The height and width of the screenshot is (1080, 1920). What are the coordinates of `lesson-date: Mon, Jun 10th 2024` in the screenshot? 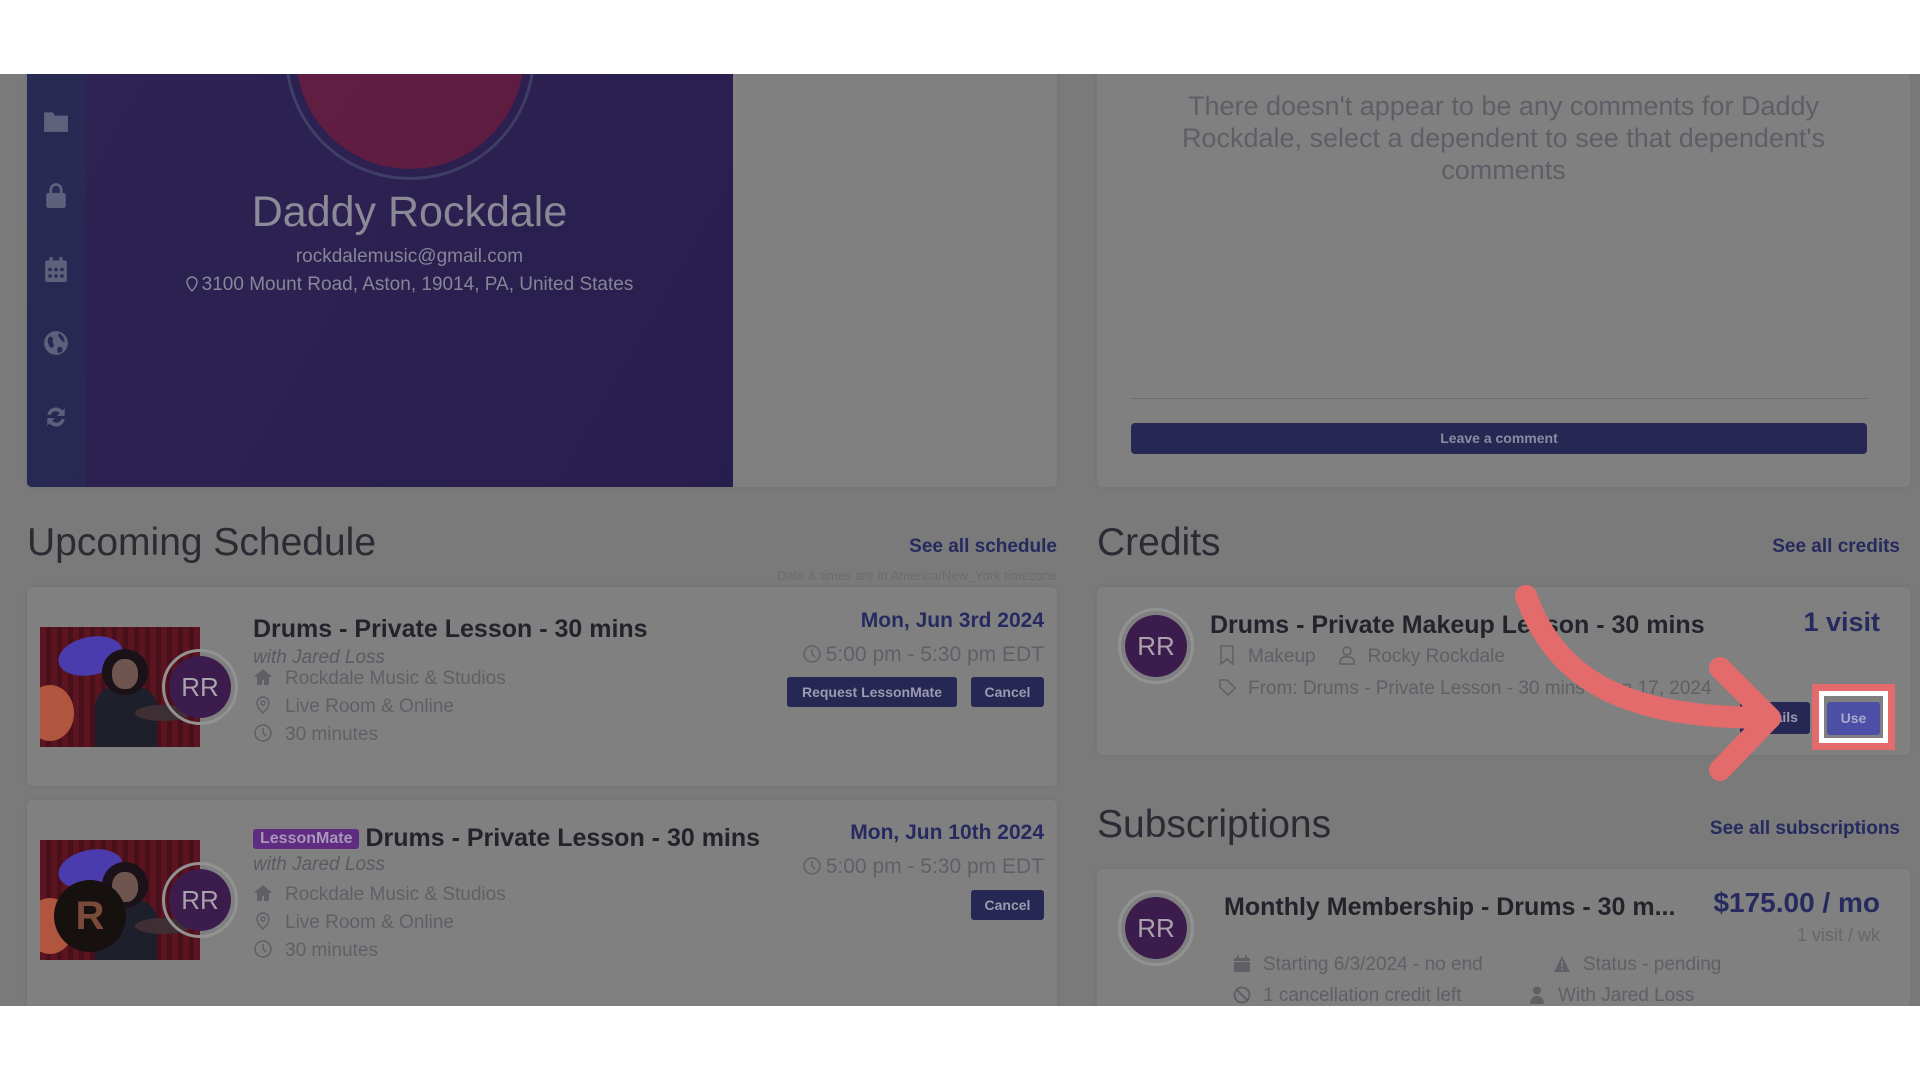 It's located at (947, 832).